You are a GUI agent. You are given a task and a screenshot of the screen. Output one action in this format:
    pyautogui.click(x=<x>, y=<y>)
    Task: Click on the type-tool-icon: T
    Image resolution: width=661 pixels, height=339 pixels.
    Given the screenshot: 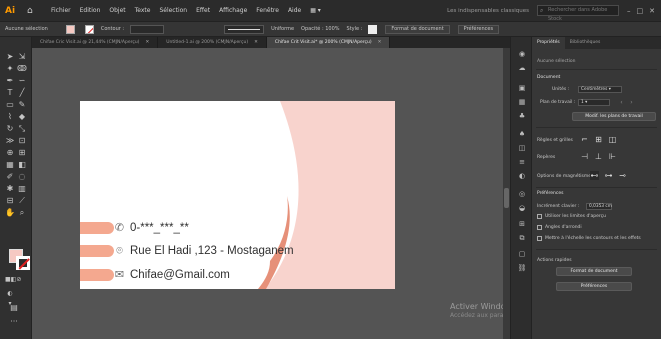 What is the action you would take?
    pyautogui.click(x=10, y=93)
    